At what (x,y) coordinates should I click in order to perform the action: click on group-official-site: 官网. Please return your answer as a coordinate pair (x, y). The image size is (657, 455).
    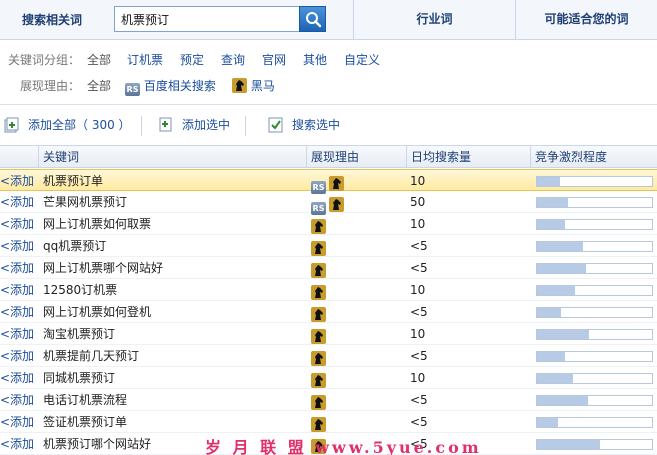
    Looking at the image, I should click on (274, 60).